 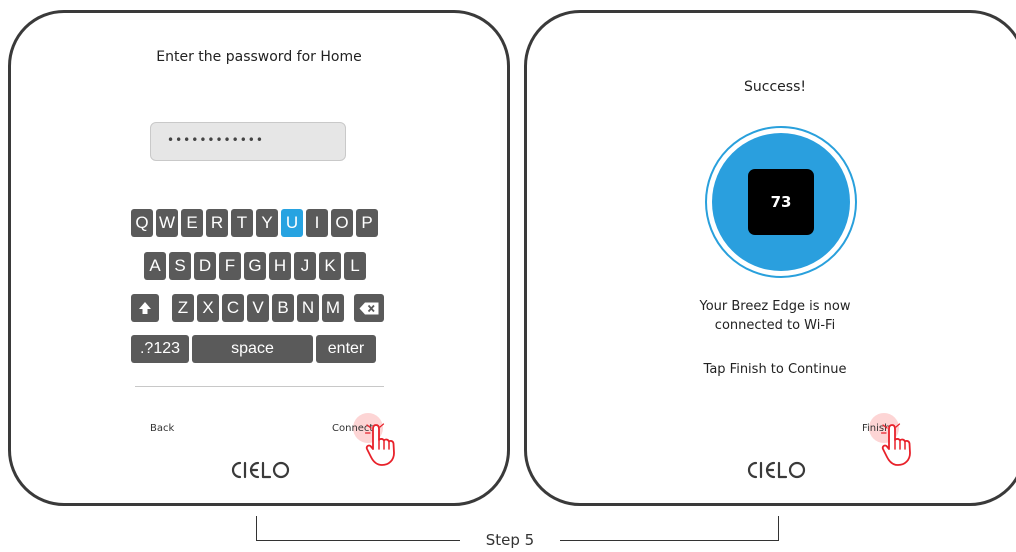 I want to click on space-key: space, so click(x=252, y=349).